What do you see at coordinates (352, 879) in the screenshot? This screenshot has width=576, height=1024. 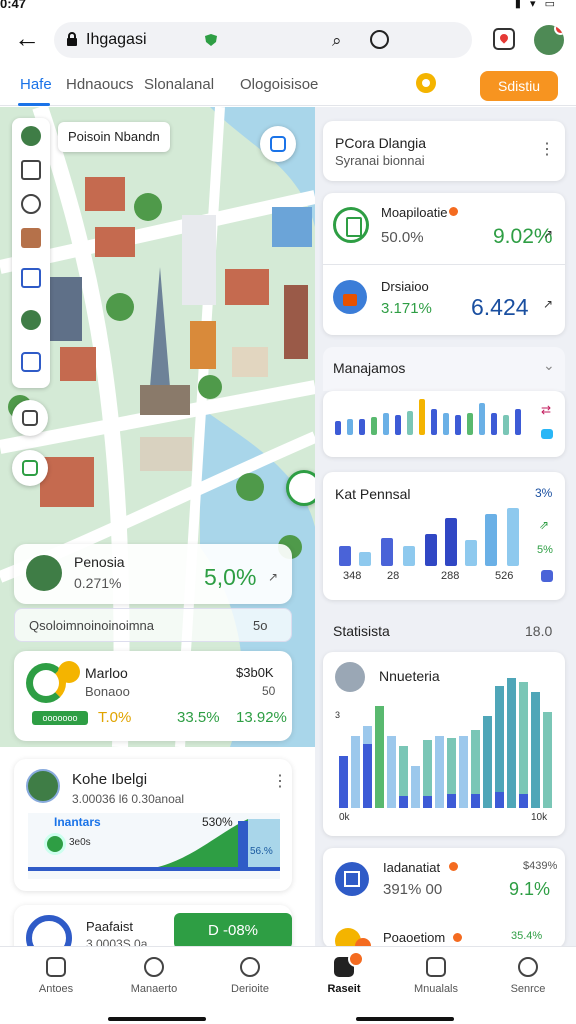 I see `home-icon` at bounding box center [352, 879].